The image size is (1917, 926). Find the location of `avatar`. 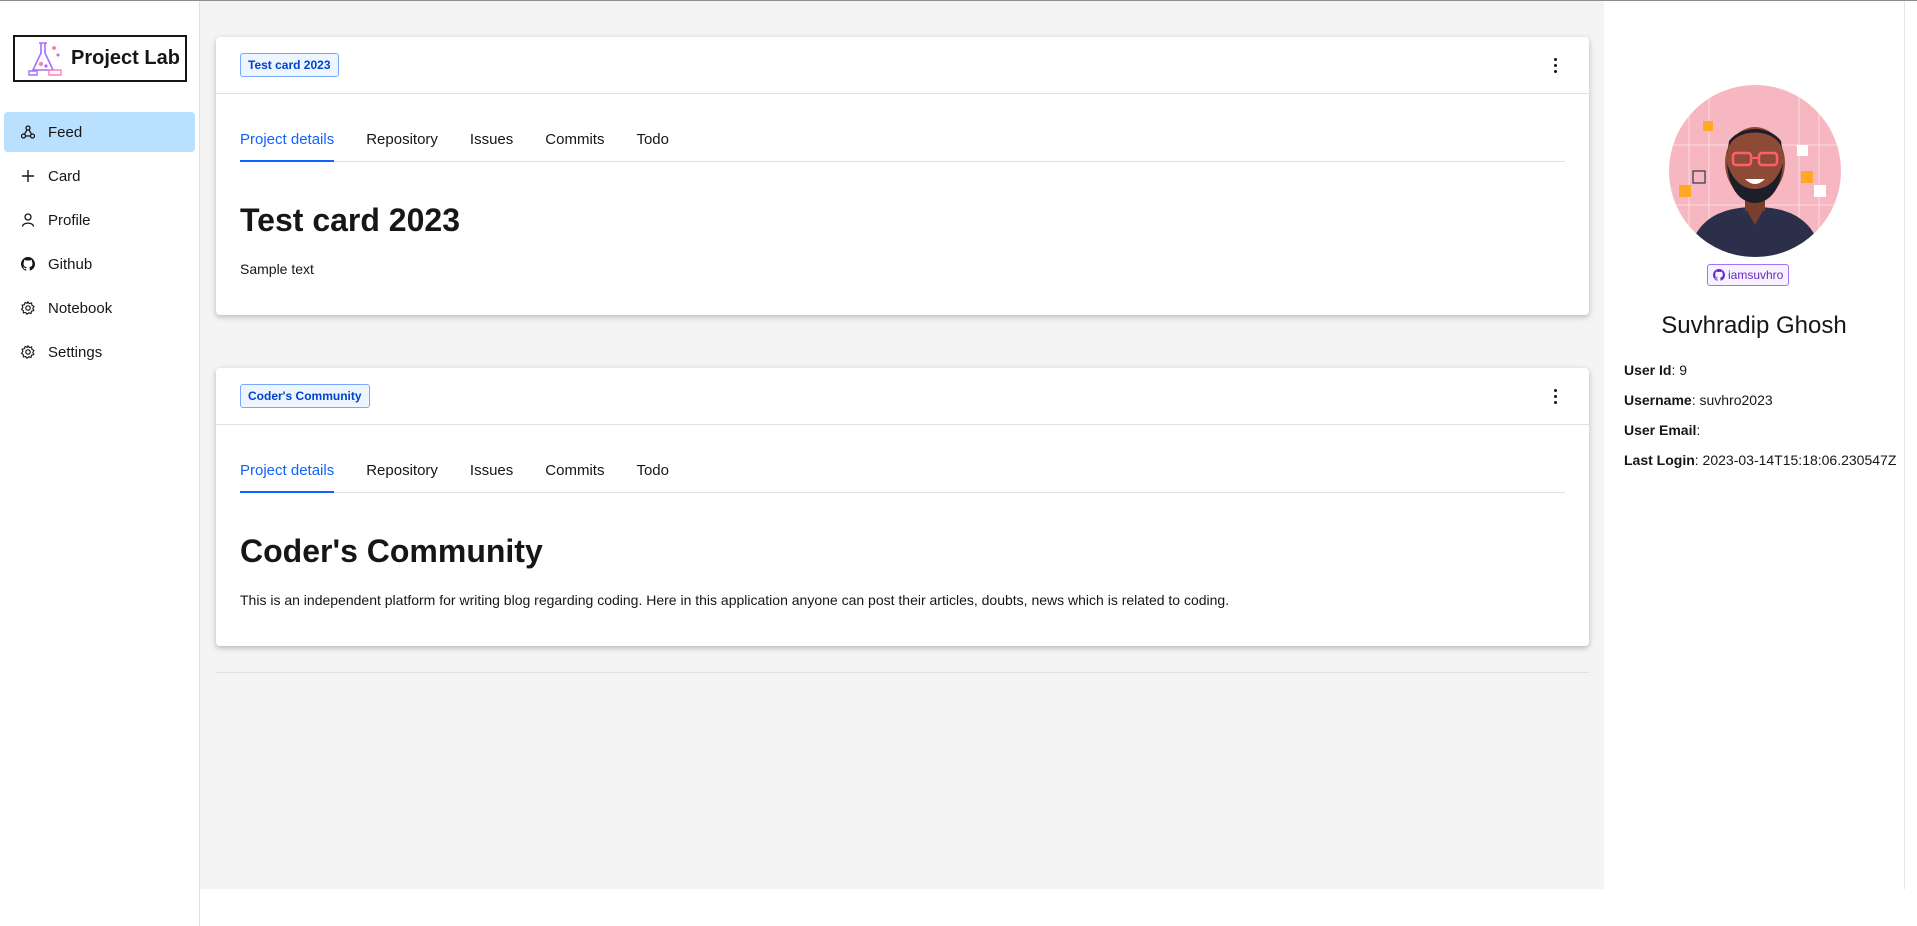

avatar is located at coordinates (1755, 171).